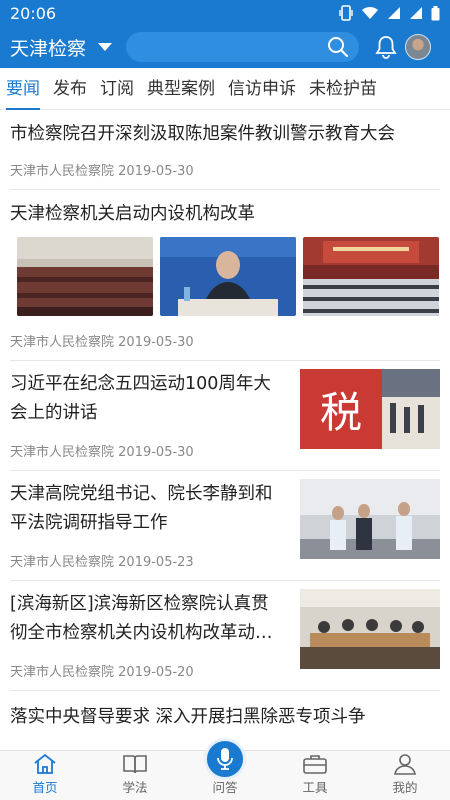  Describe the element at coordinates (435, 12) in the screenshot. I see `battery-icon` at that location.